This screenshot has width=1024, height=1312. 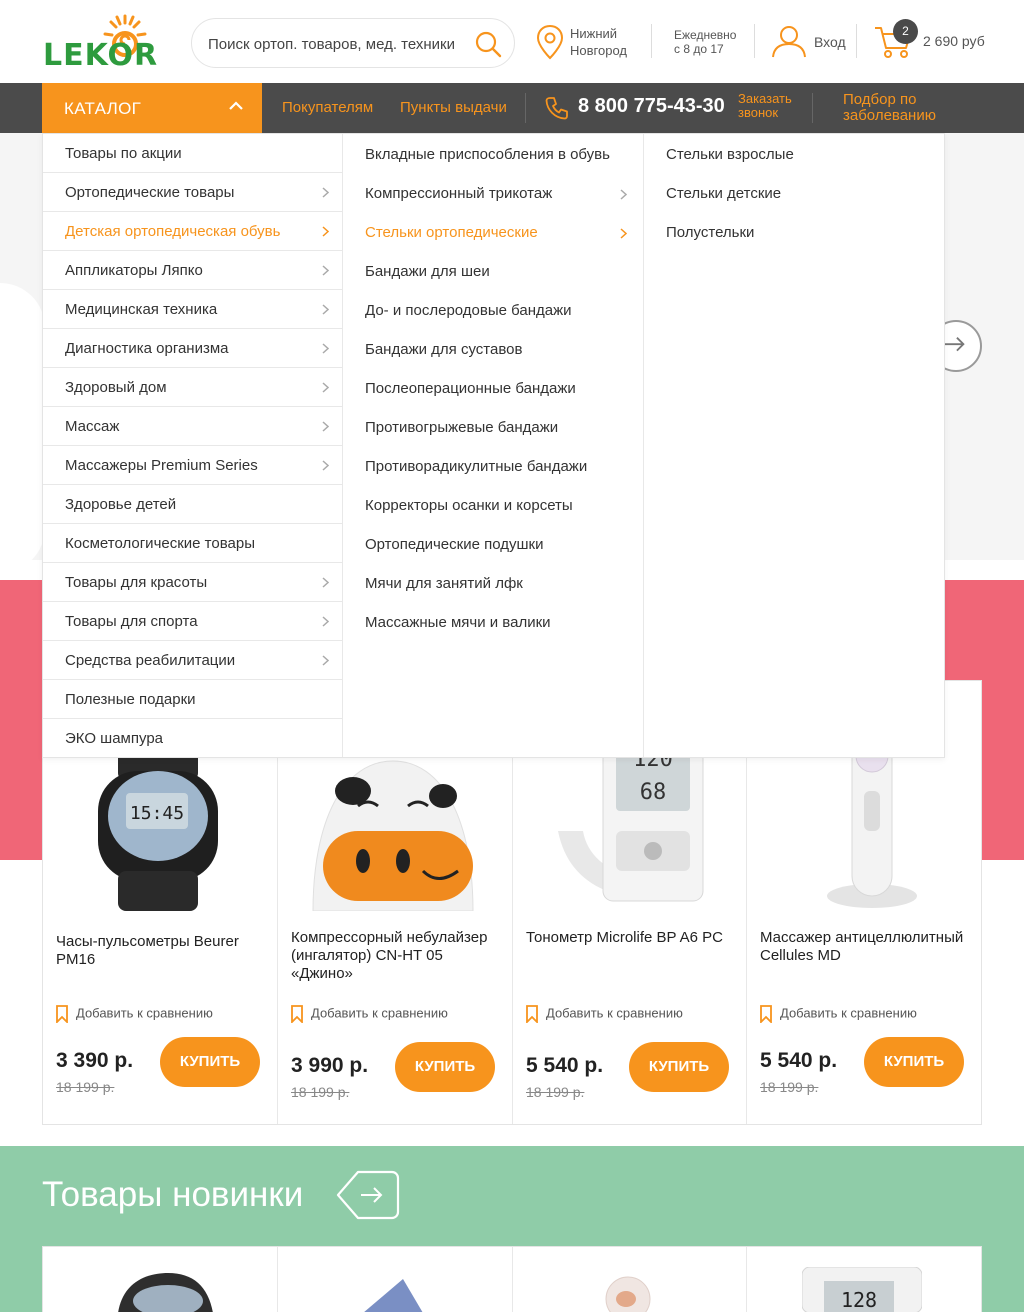 I want to click on phone-number: 8 800 775-43-30, so click(x=651, y=106).